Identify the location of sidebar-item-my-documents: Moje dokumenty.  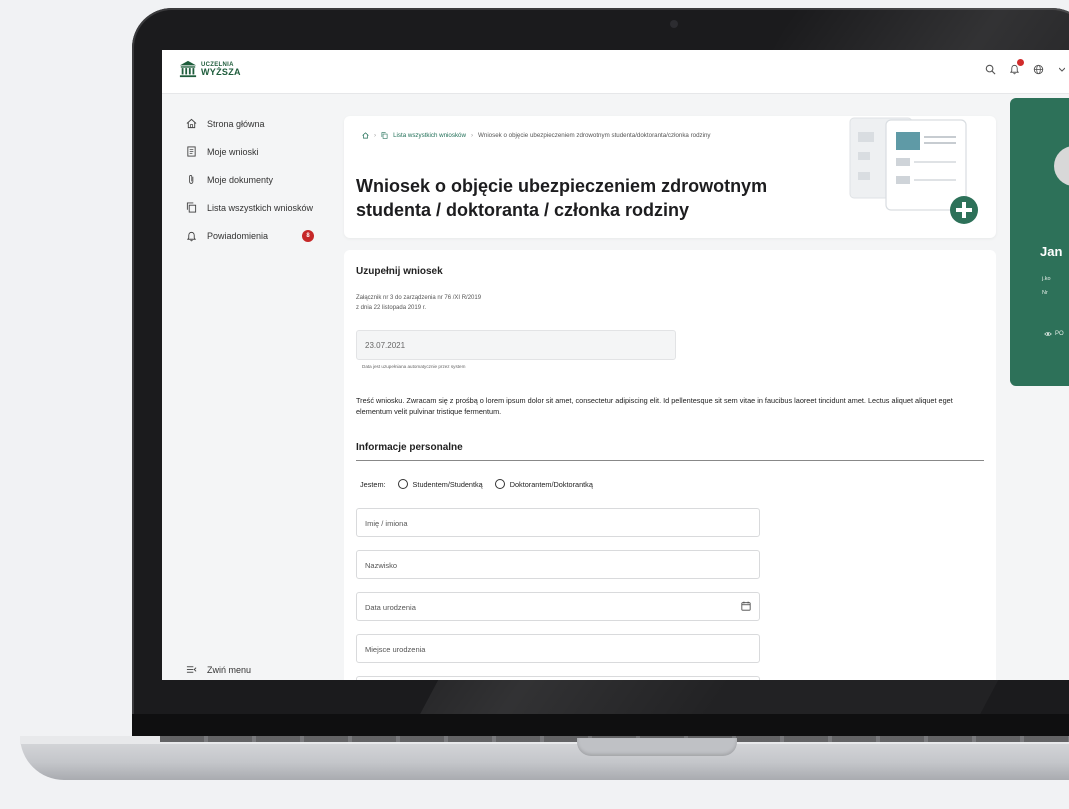
(229, 179).